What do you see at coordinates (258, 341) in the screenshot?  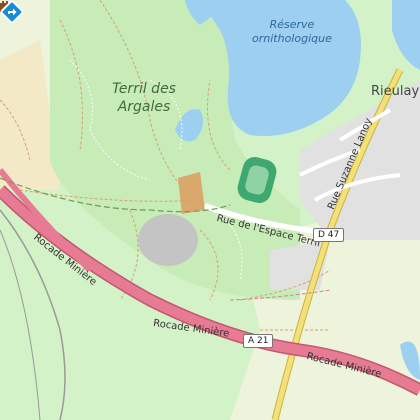 I see `route-badge-a21: A 21` at bounding box center [258, 341].